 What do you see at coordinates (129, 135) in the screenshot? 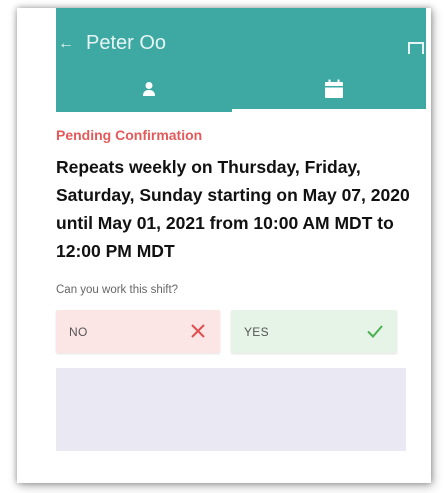
I see `status-label: Pending Confirmation` at bounding box center [129, 135].